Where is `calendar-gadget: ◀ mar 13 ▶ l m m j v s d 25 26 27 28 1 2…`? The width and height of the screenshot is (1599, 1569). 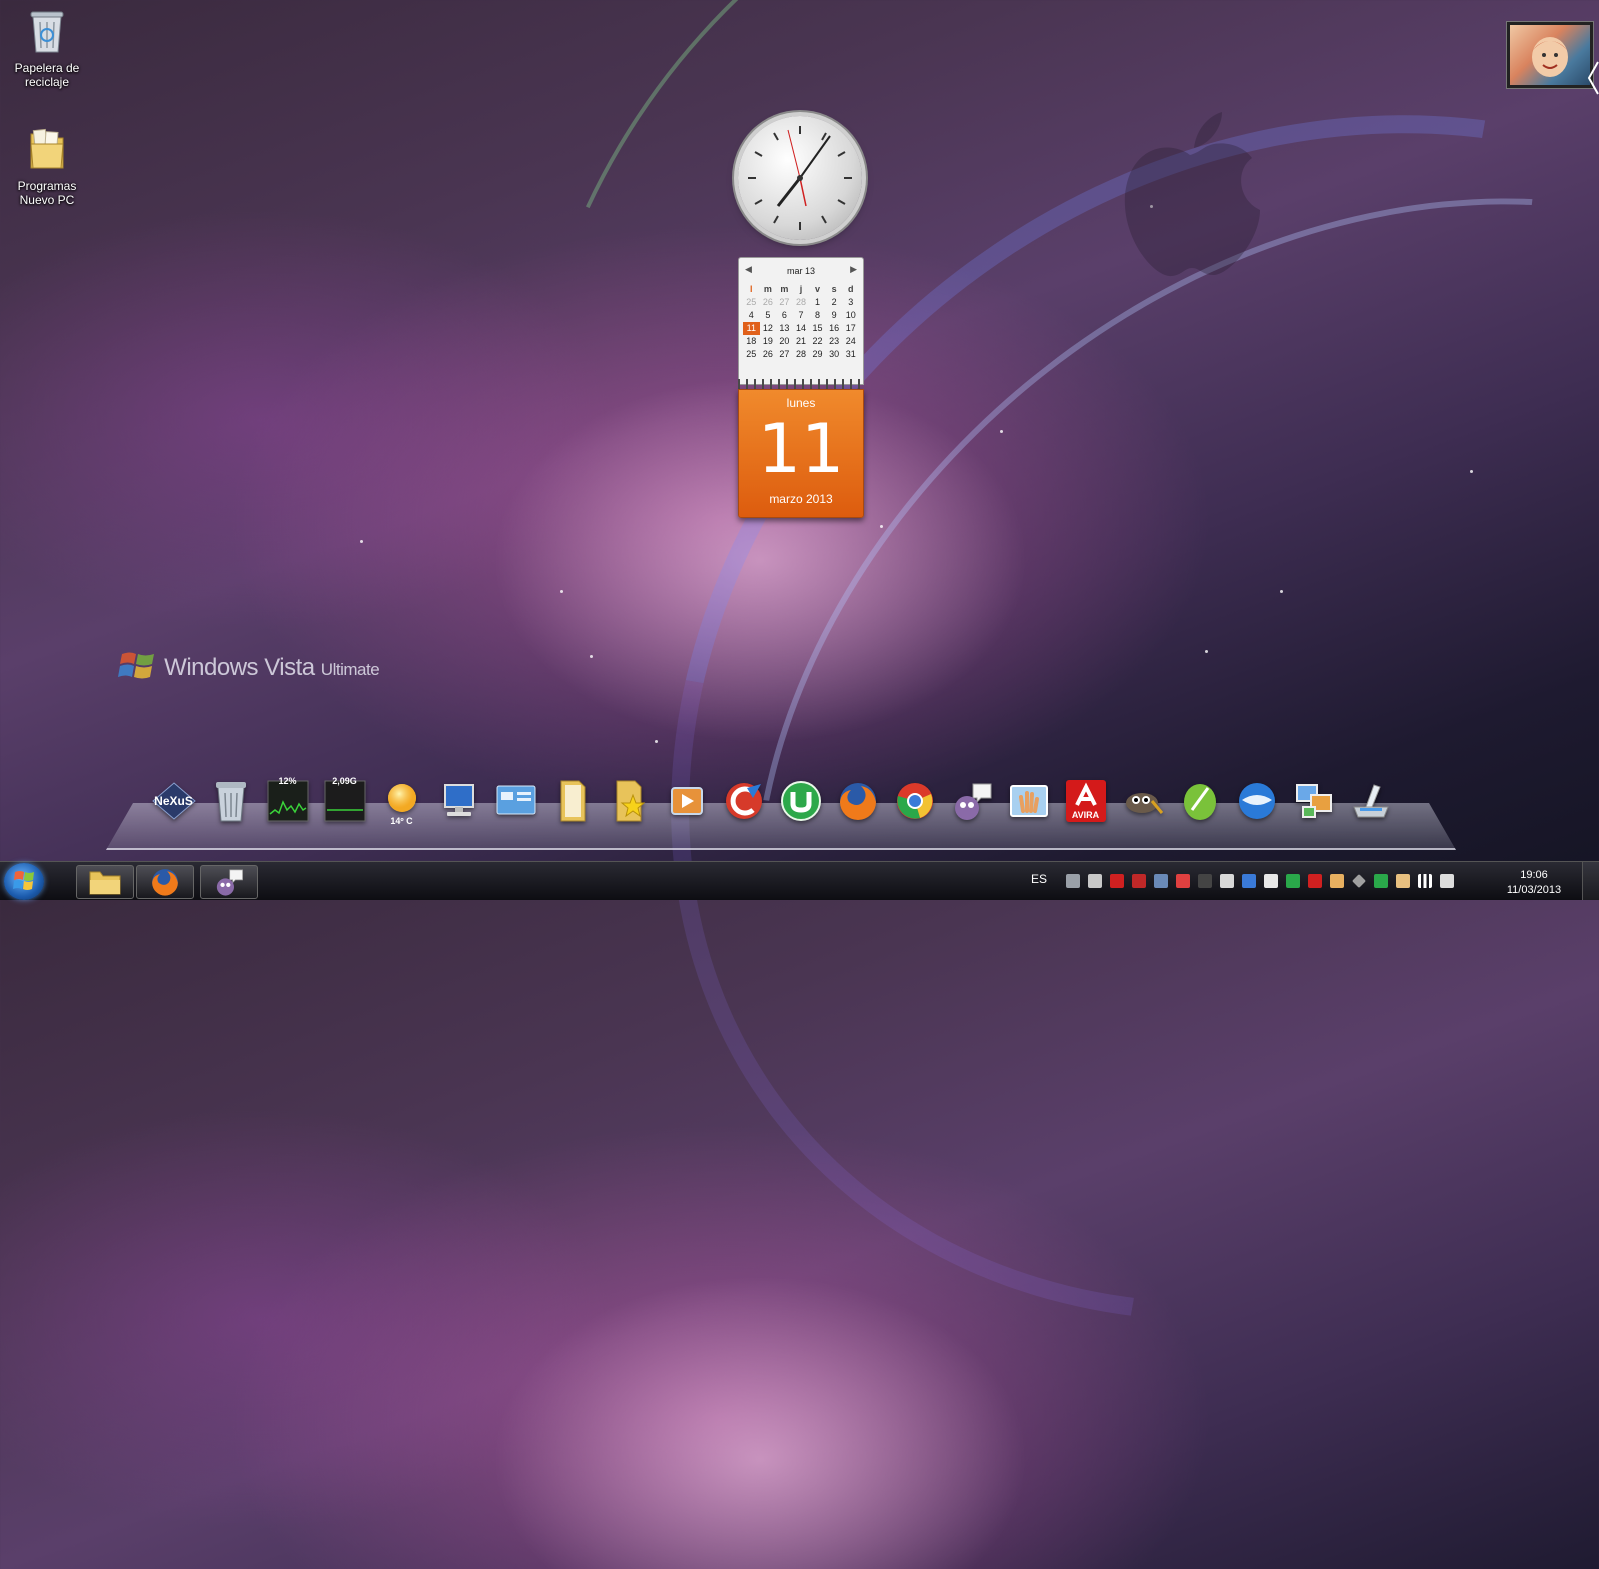 calendar-gadget: ◀ mar 13 ▶ l m m j v s d 25 26 27 28 1 2… is located at coordinates (801, 387).